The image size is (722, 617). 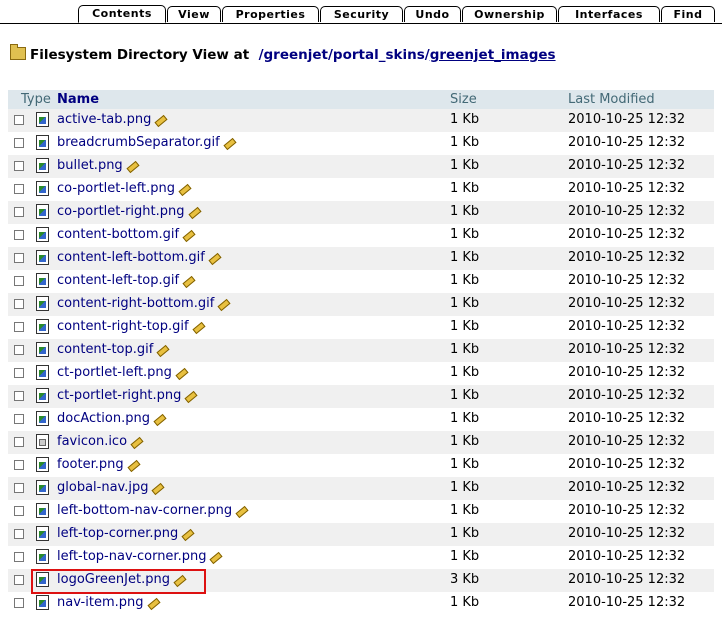 I want to click on tab-contents: Contents, so click(x=122, y=14).